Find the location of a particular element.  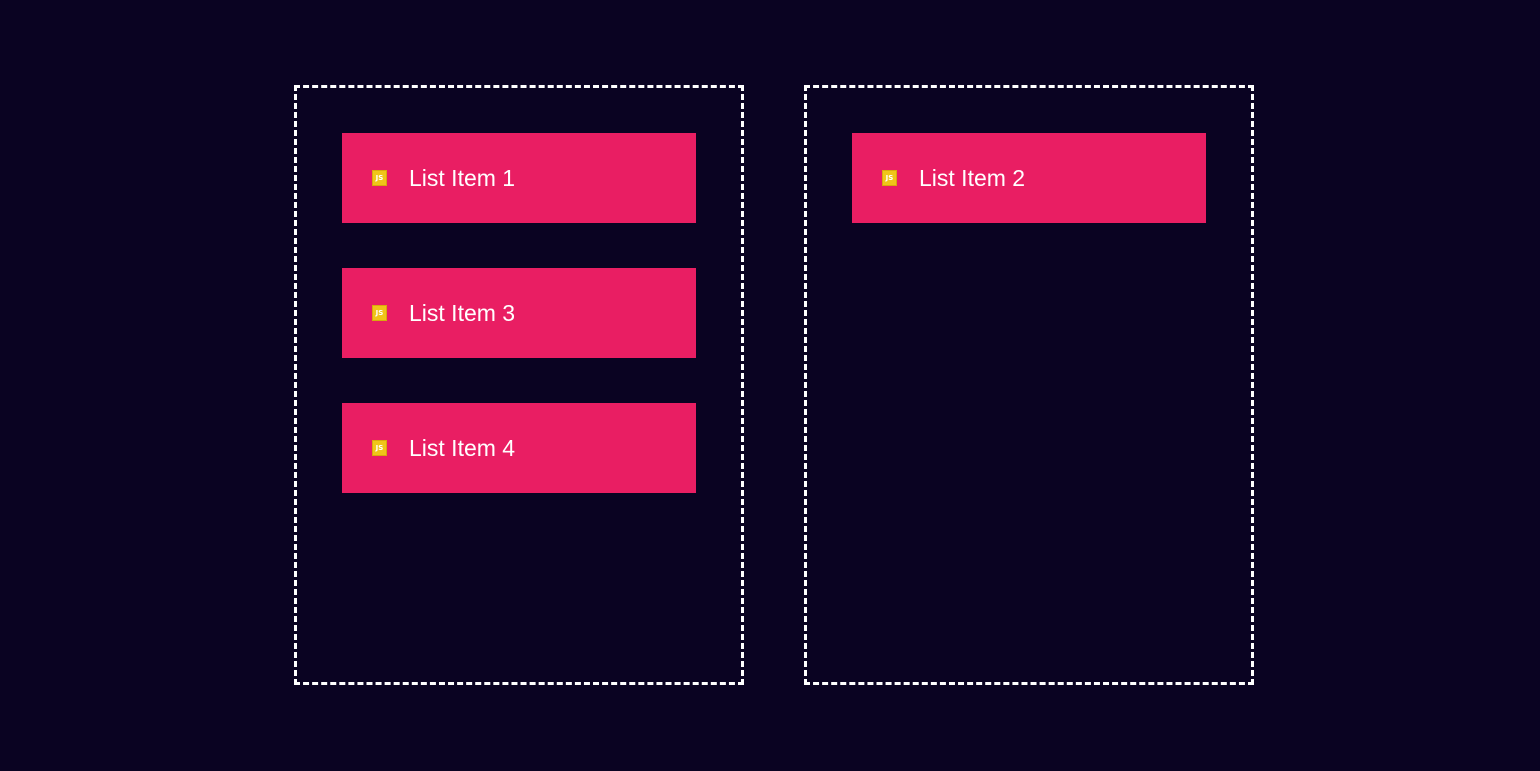

list-item-label: List Item 4 is located at coordinates (462, 447).